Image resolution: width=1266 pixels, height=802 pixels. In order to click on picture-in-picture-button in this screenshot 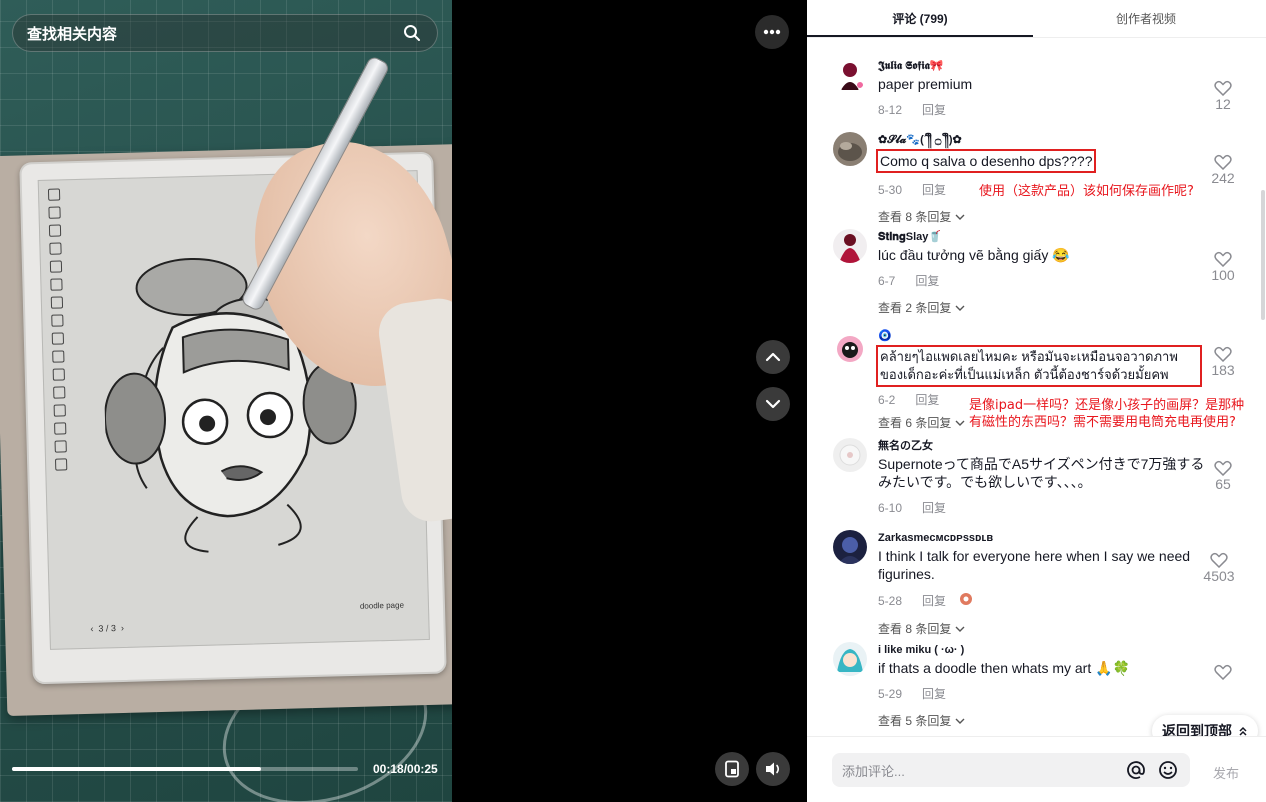, I will do `click(732, 769)`.